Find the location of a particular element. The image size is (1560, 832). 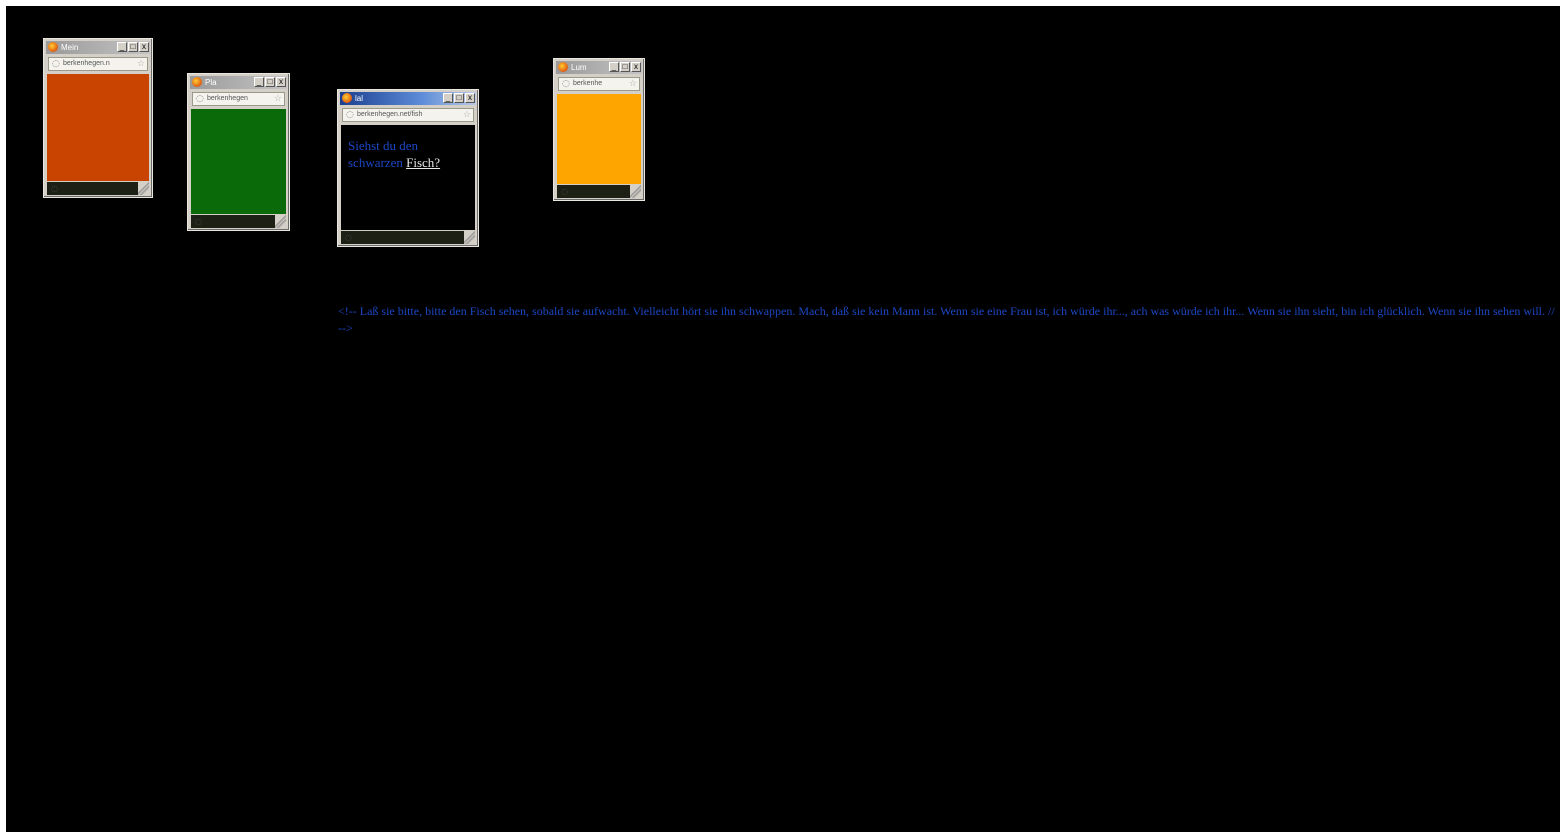

url-bar: ◌ berkenhegen.n ☆ is located at coordinates (98, 64).